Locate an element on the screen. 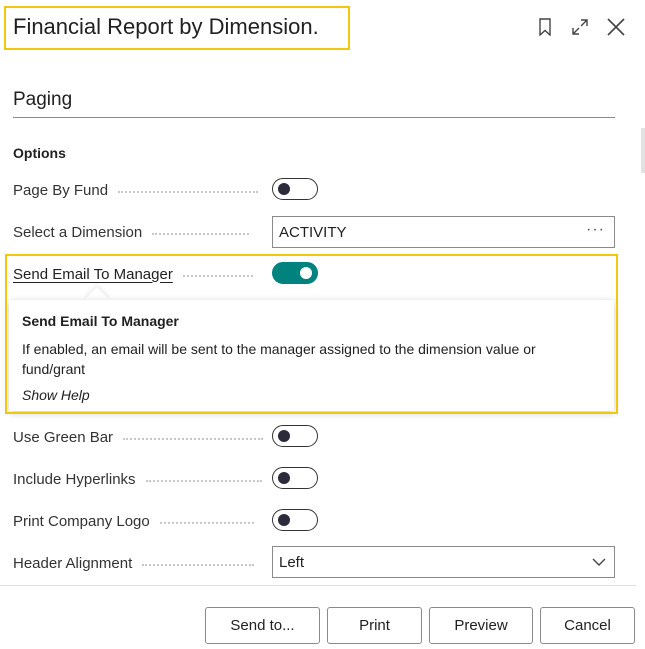 The width and height of the screenshot is (645, 649). chevron-down-icon is located at coordinates (599, 564).